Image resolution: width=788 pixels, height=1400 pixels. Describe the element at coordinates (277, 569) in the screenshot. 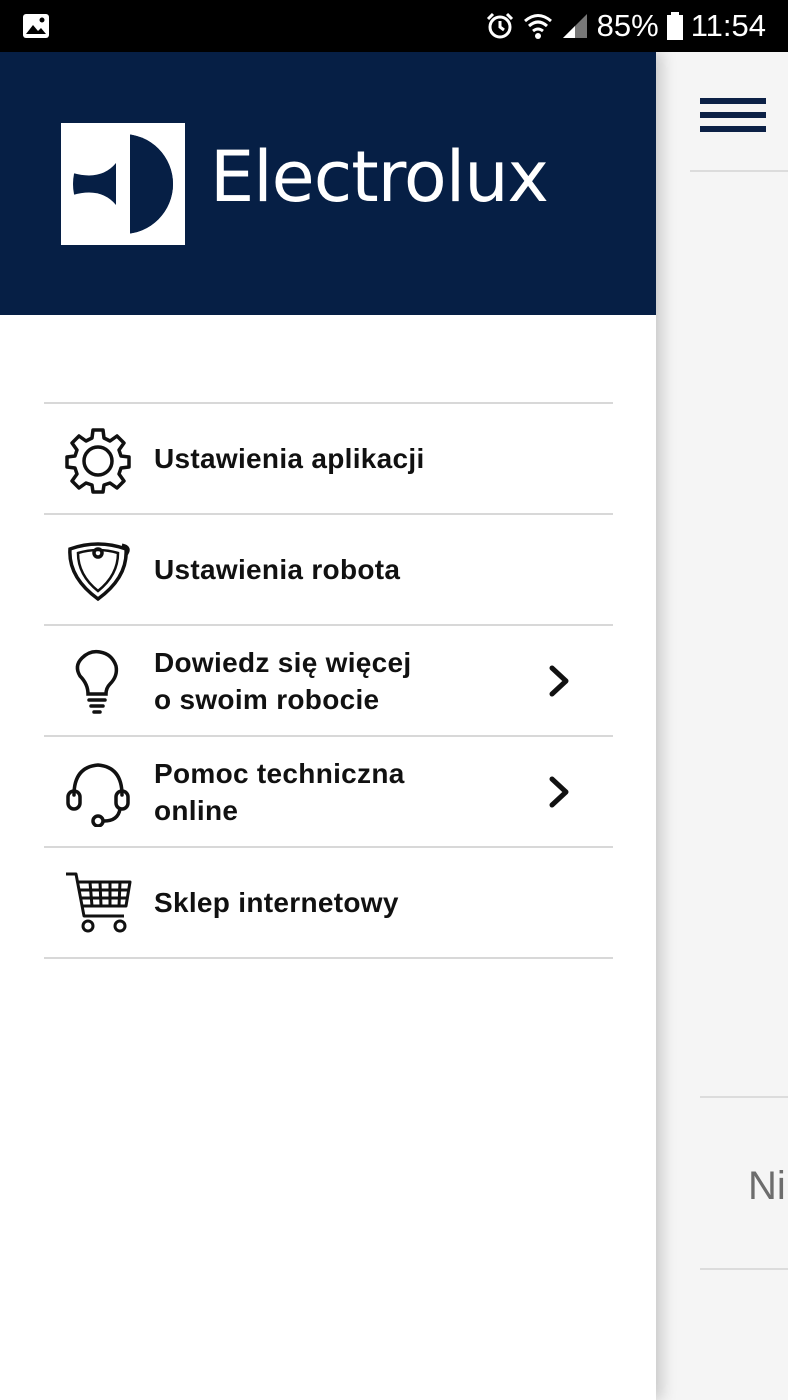

I see `menu-item-label: Ustawienia robota` at that location.